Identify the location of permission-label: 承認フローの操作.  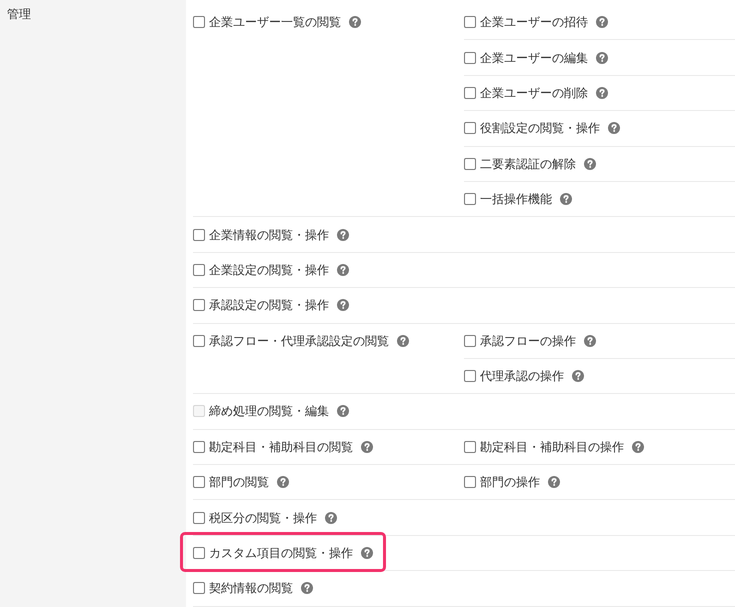
(528, 340).